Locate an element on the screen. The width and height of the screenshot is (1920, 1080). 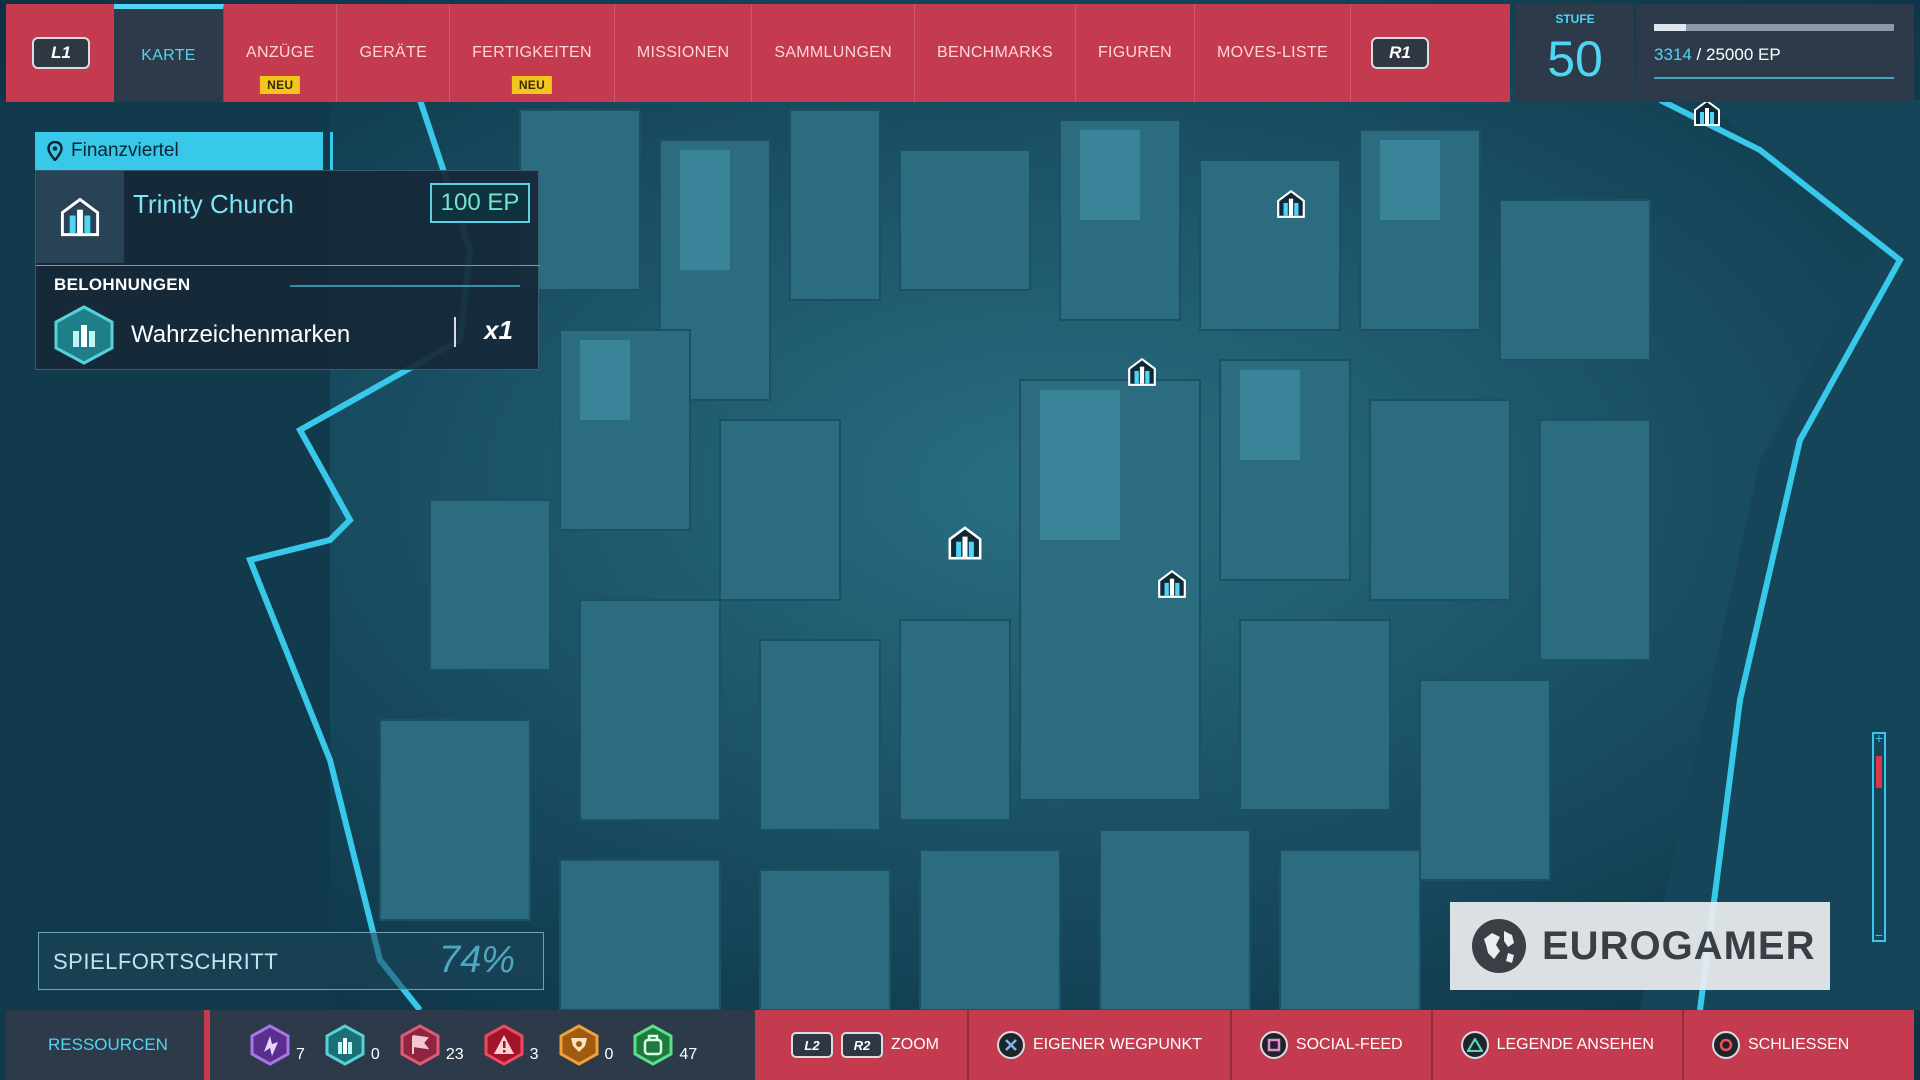
xp-bar-fill is located at coordinates (1670, 27).